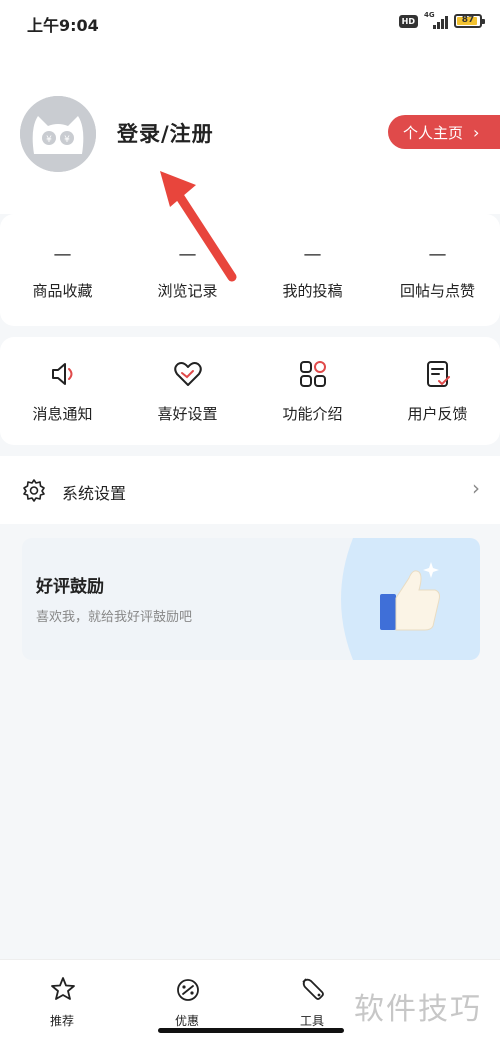 The height and width of the screenshot is (1042, 500). Describe the element at coordinates (165, 133) in the screenshot. I see `login-register-link: 登录/注册` at that location.